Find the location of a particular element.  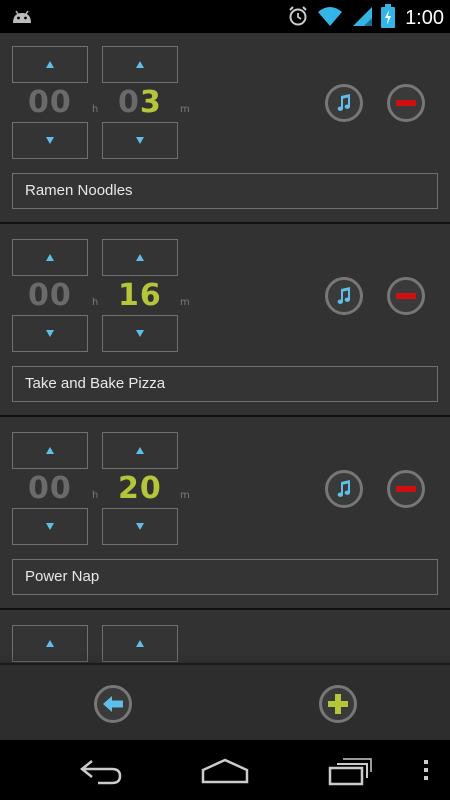

minutes-leading-digit: 0 is located at coordinates (129, 102).